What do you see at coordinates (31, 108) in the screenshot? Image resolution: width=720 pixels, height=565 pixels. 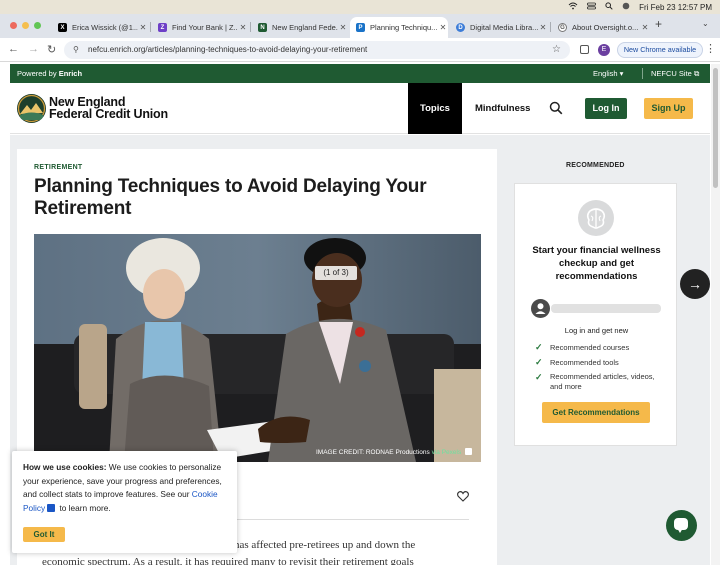 I see `nefcu-logo-icon` at bounding box center [31, 108].